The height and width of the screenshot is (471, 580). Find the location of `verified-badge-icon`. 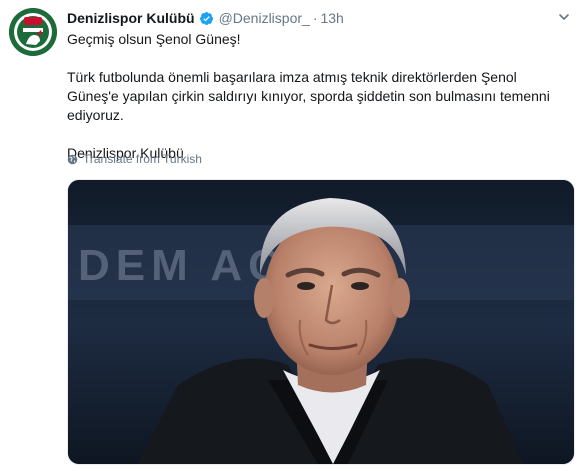

verified-badge-icon is located at coordinates (206, 18).